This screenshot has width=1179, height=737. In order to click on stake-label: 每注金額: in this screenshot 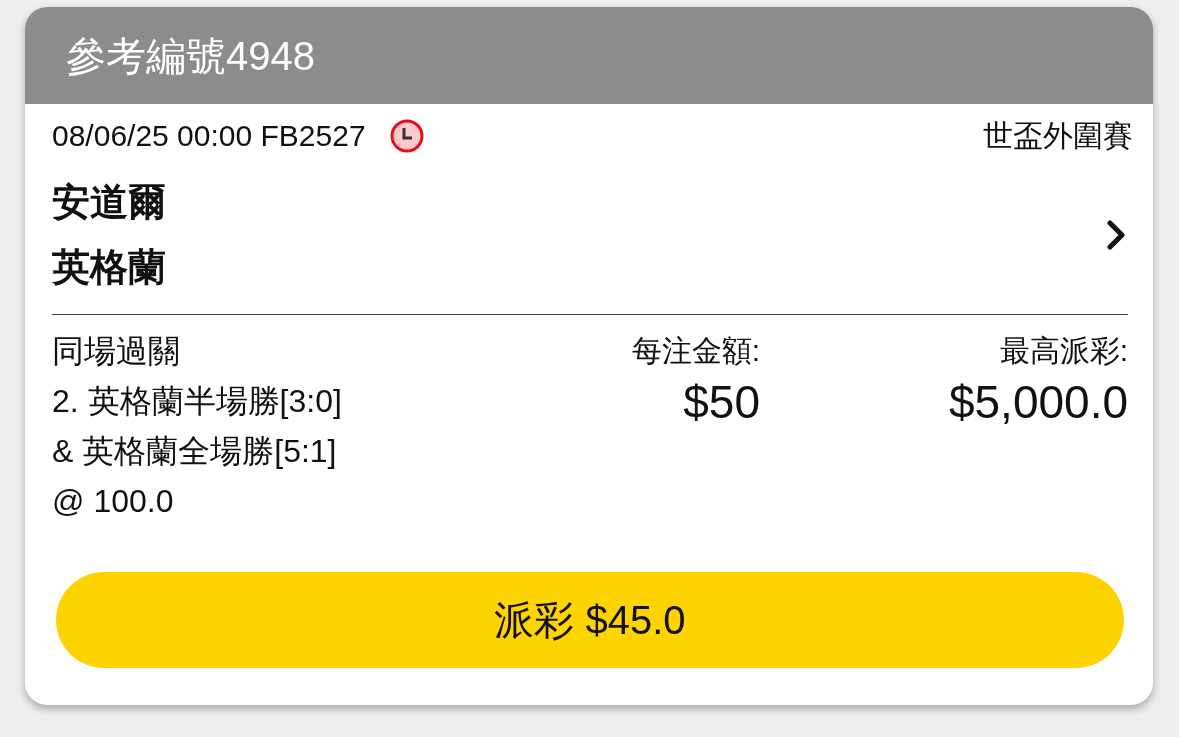, I will do `click(695, 351)`.